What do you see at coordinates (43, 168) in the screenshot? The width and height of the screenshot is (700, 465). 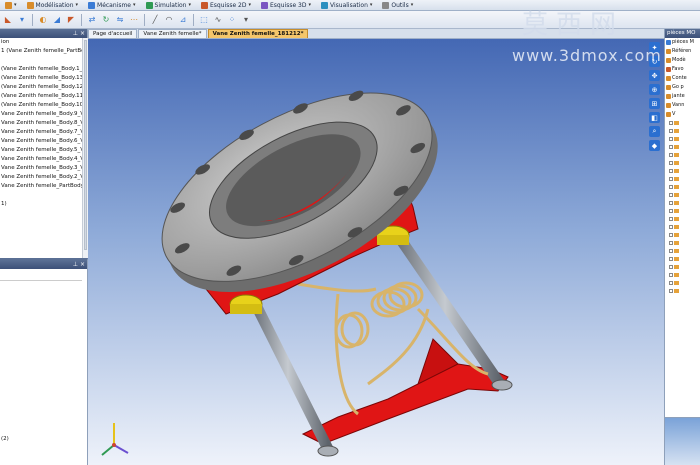 I see `tree-item: Vane Zenith femelle_Body.3_Van` at bounding box center [43, 168].